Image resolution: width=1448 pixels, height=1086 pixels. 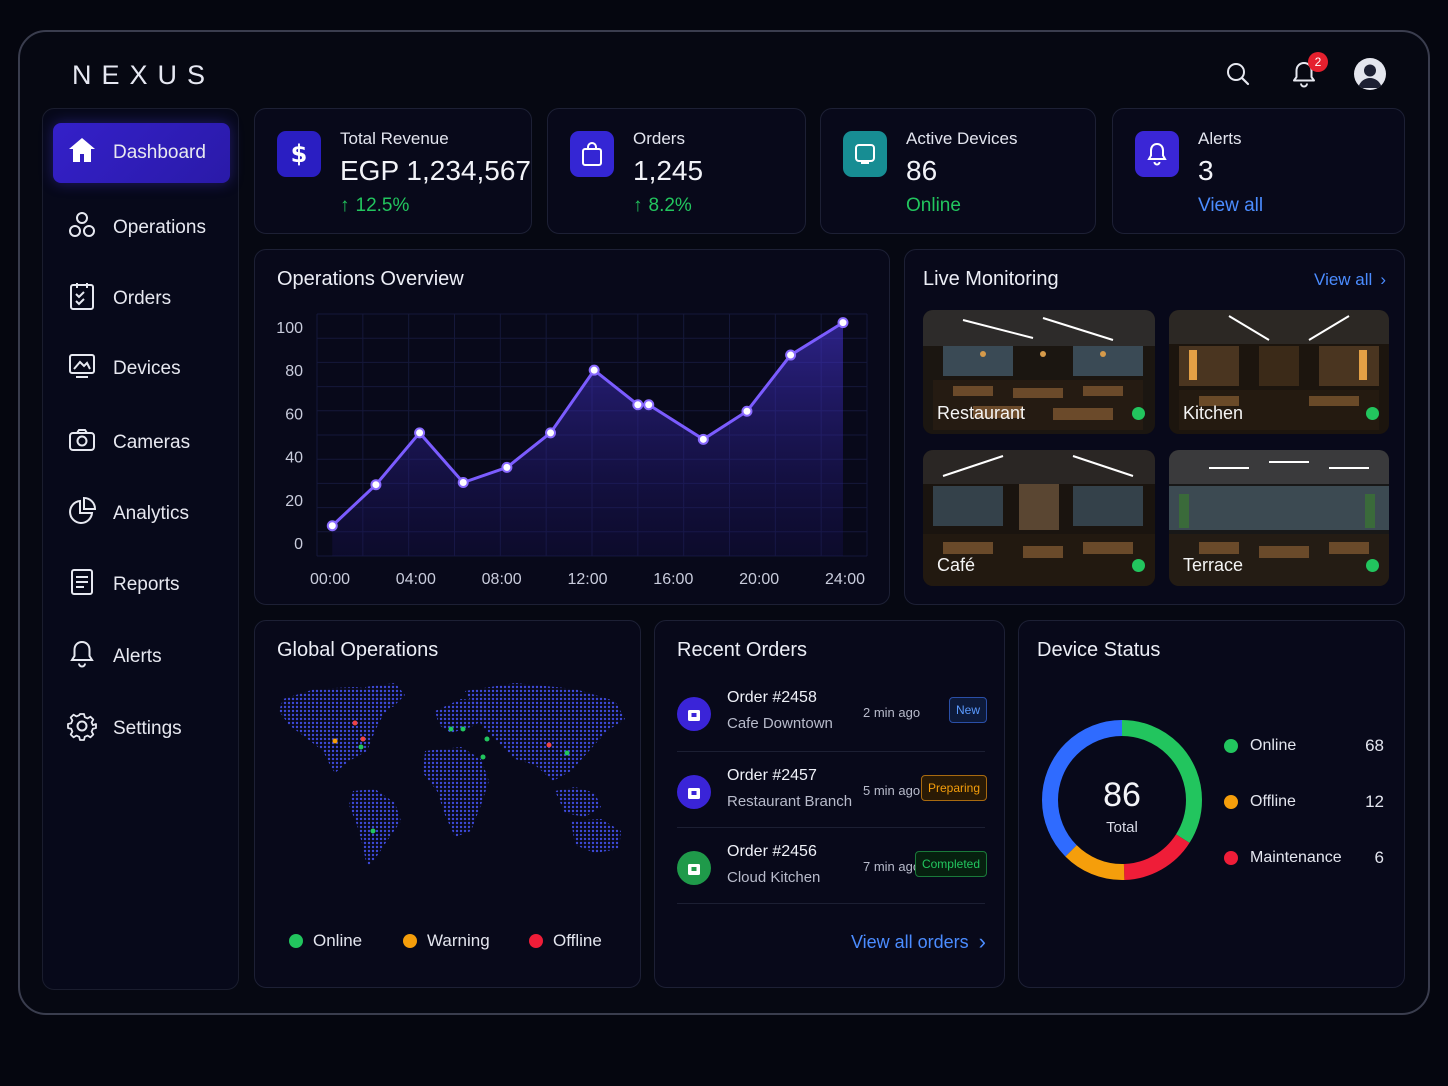 What do you see at coordinates (298, 544) in the screenshot?
I see `y-tick-label: 0` at bounding box center [298, 544].